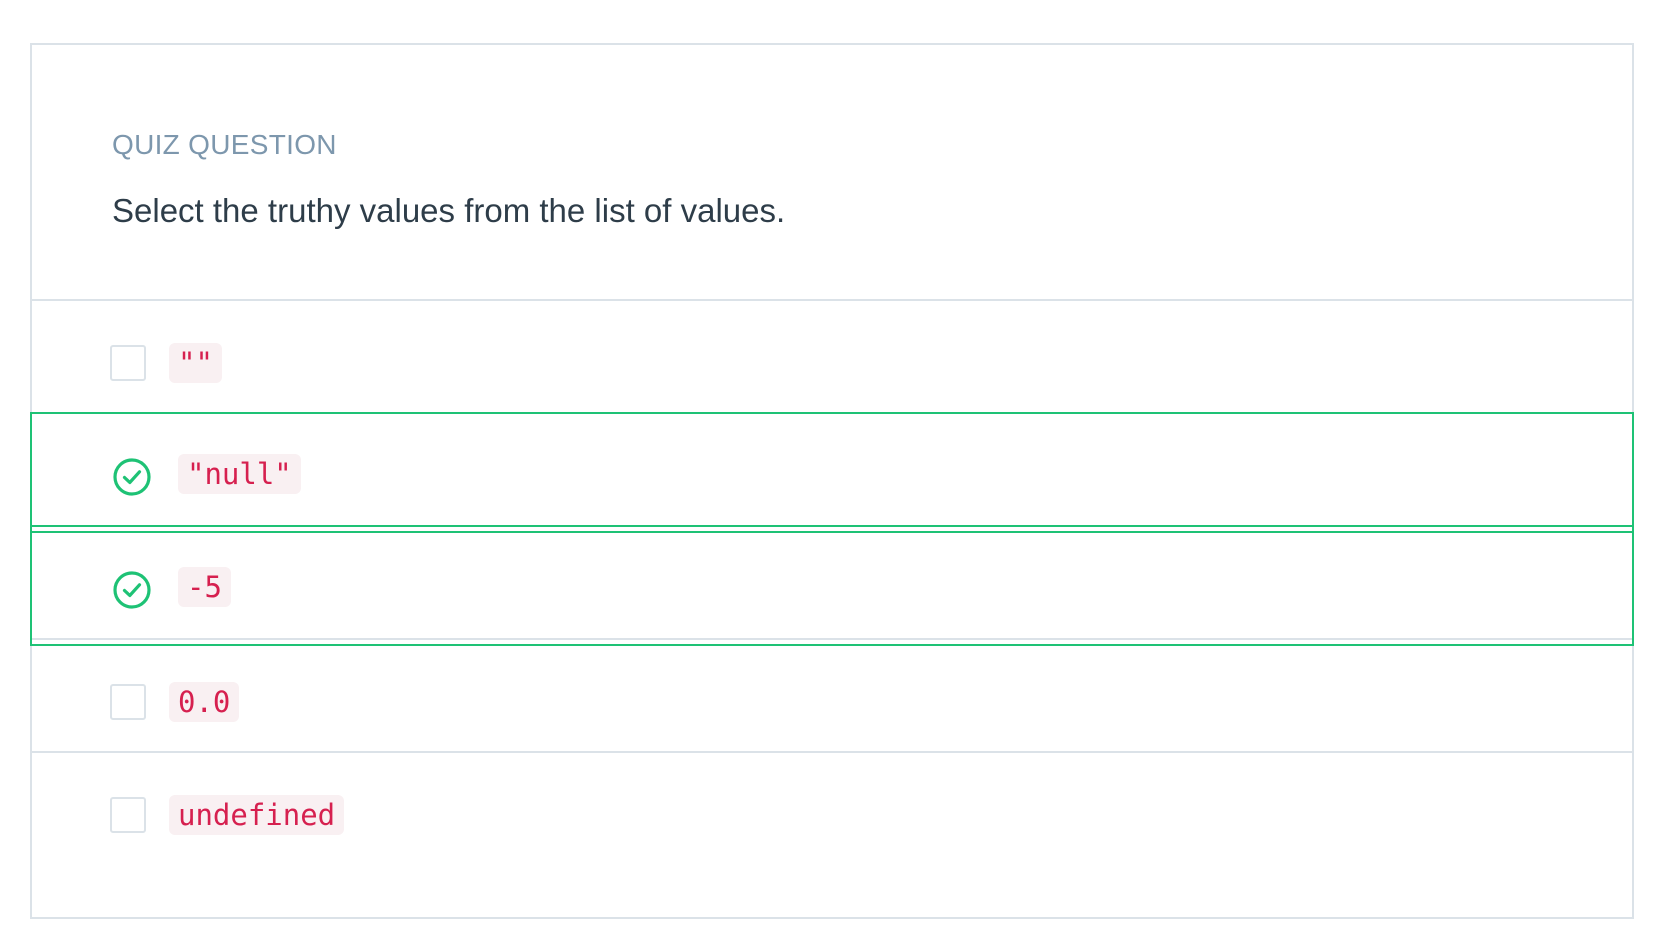 The height and width of the screenshot is (944, 1664). Describe the element at coordinates (832, 585) in the screenshot. I see `option-negative-five: -5` at that location.